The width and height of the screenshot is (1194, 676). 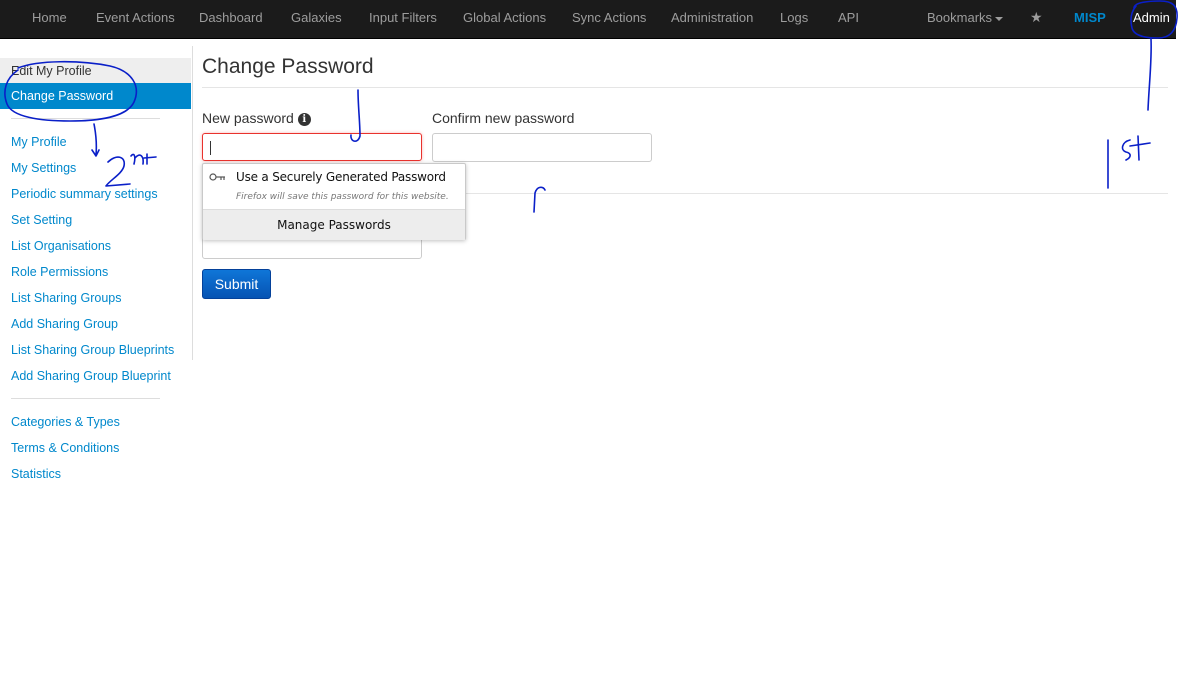 I want to click on sidebar-item-change-password: Change Password, so click(x=95, y=96).